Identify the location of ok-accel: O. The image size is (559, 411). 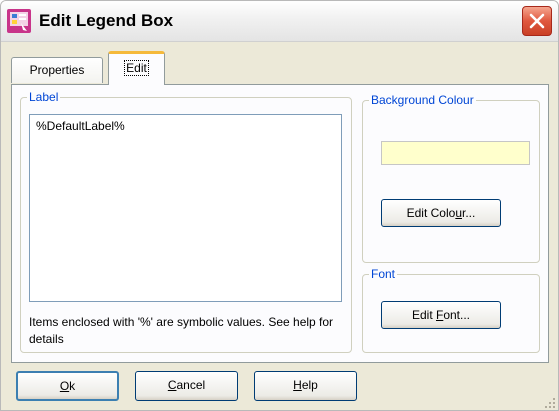
(64, 386).